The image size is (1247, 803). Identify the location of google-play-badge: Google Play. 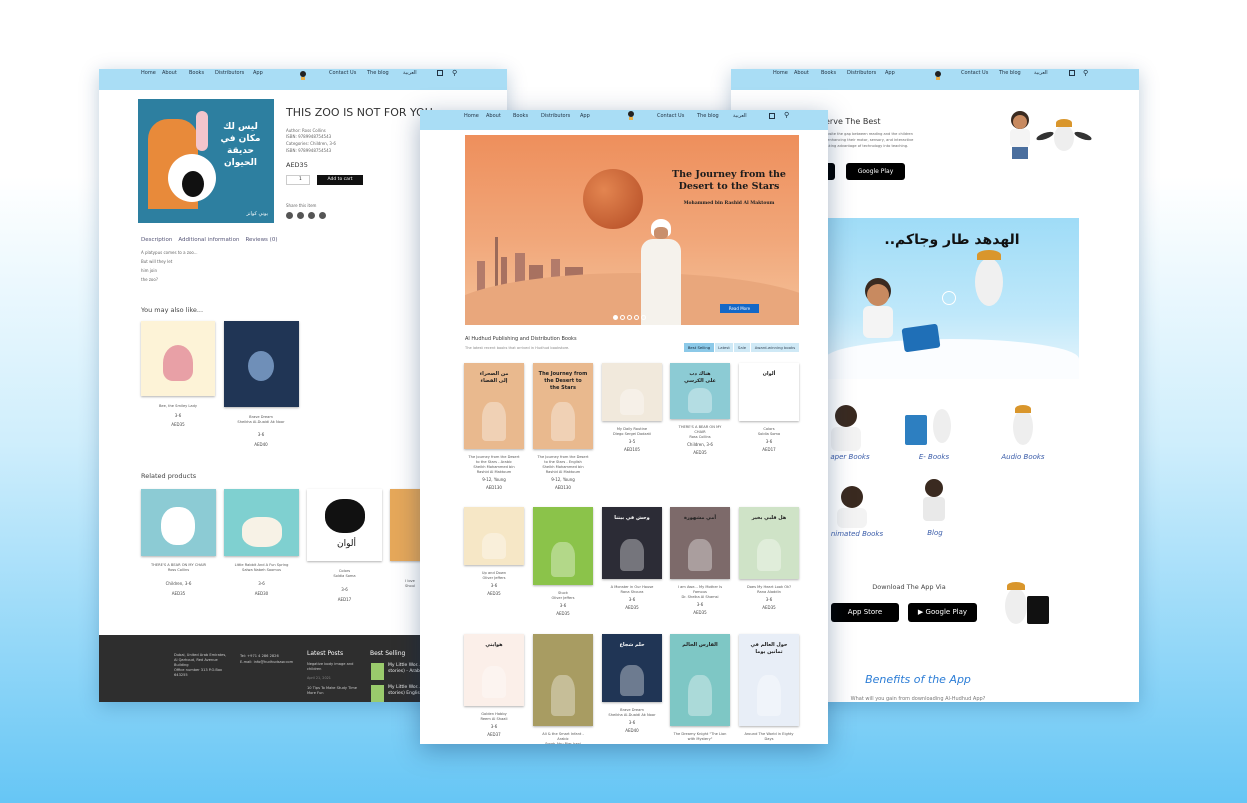
(875, 171).